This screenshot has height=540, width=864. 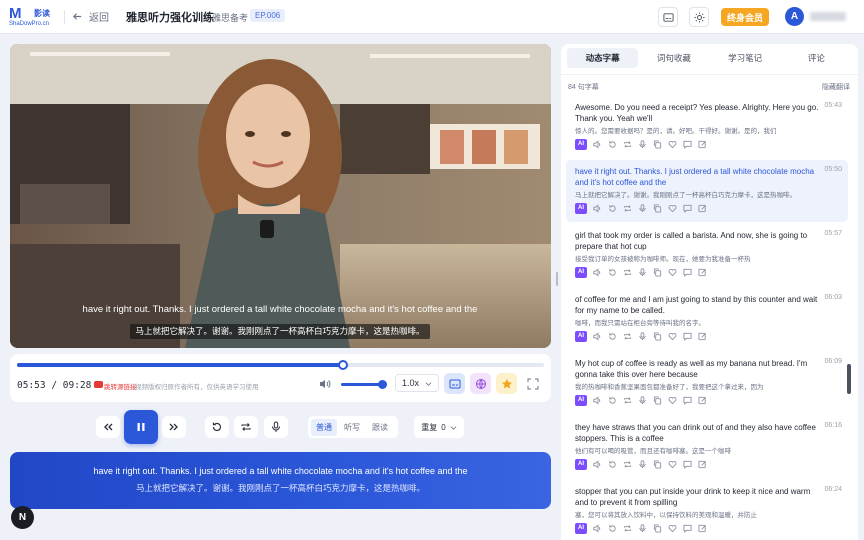 What do you see at coordinates (480, 383) in the screenshot?
I see `translate-button` at bounding box center [480, 383].